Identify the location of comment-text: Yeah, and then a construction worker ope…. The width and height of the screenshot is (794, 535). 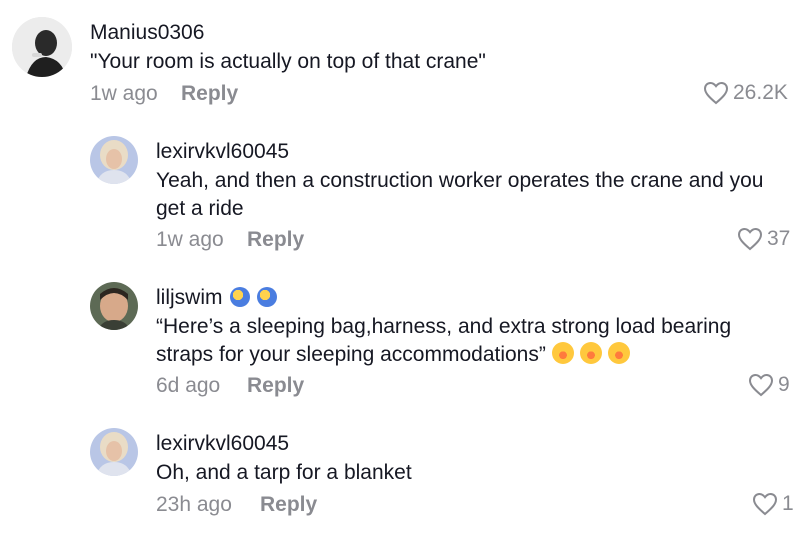
(460, 194).